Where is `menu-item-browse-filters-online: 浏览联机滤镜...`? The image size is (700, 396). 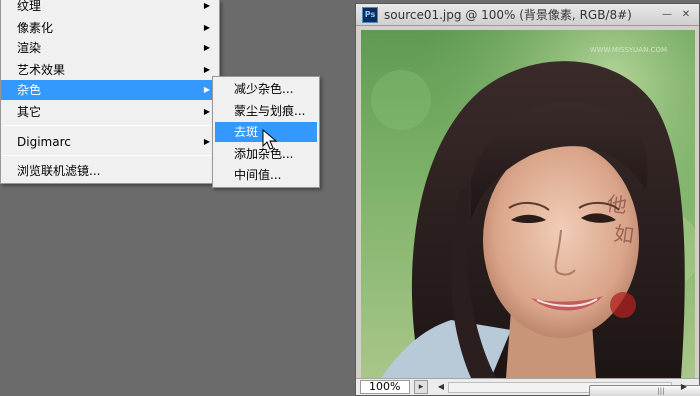 menu-item-browse-filters-online: 浏览联机滤镜... is located at coordinates (110, 171).